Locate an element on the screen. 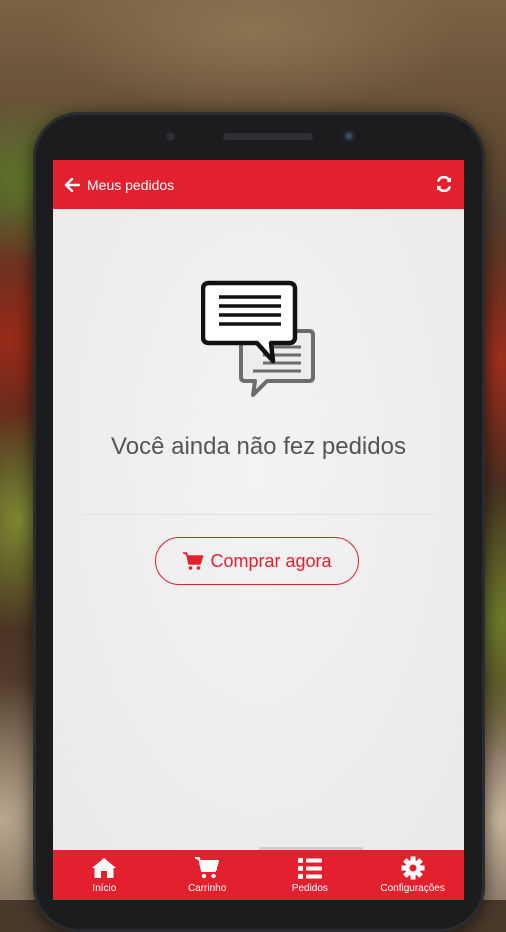 The image size is (506, 932). buy-now-label: Comprar agora is located at coordinates (271, 560).